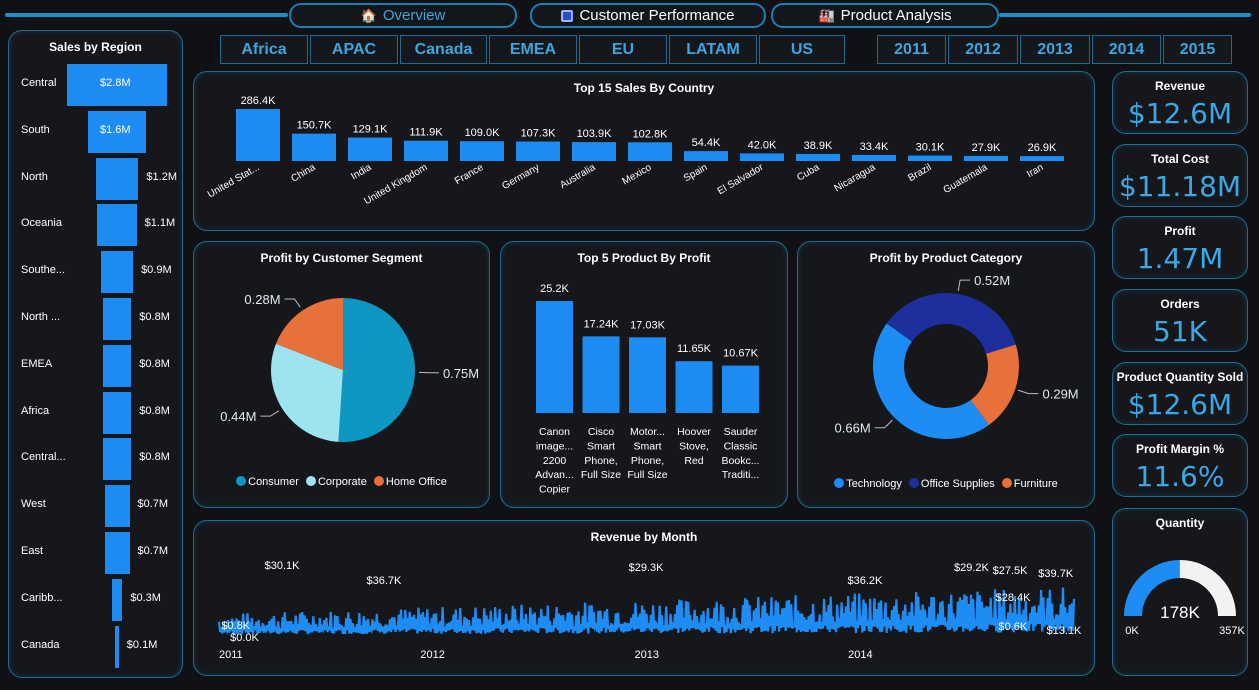 The image size is (1259, 690). Describe the element at coordinates (371, 130) in the screenshot. I see `country-value-label: 129.1K` at that location.